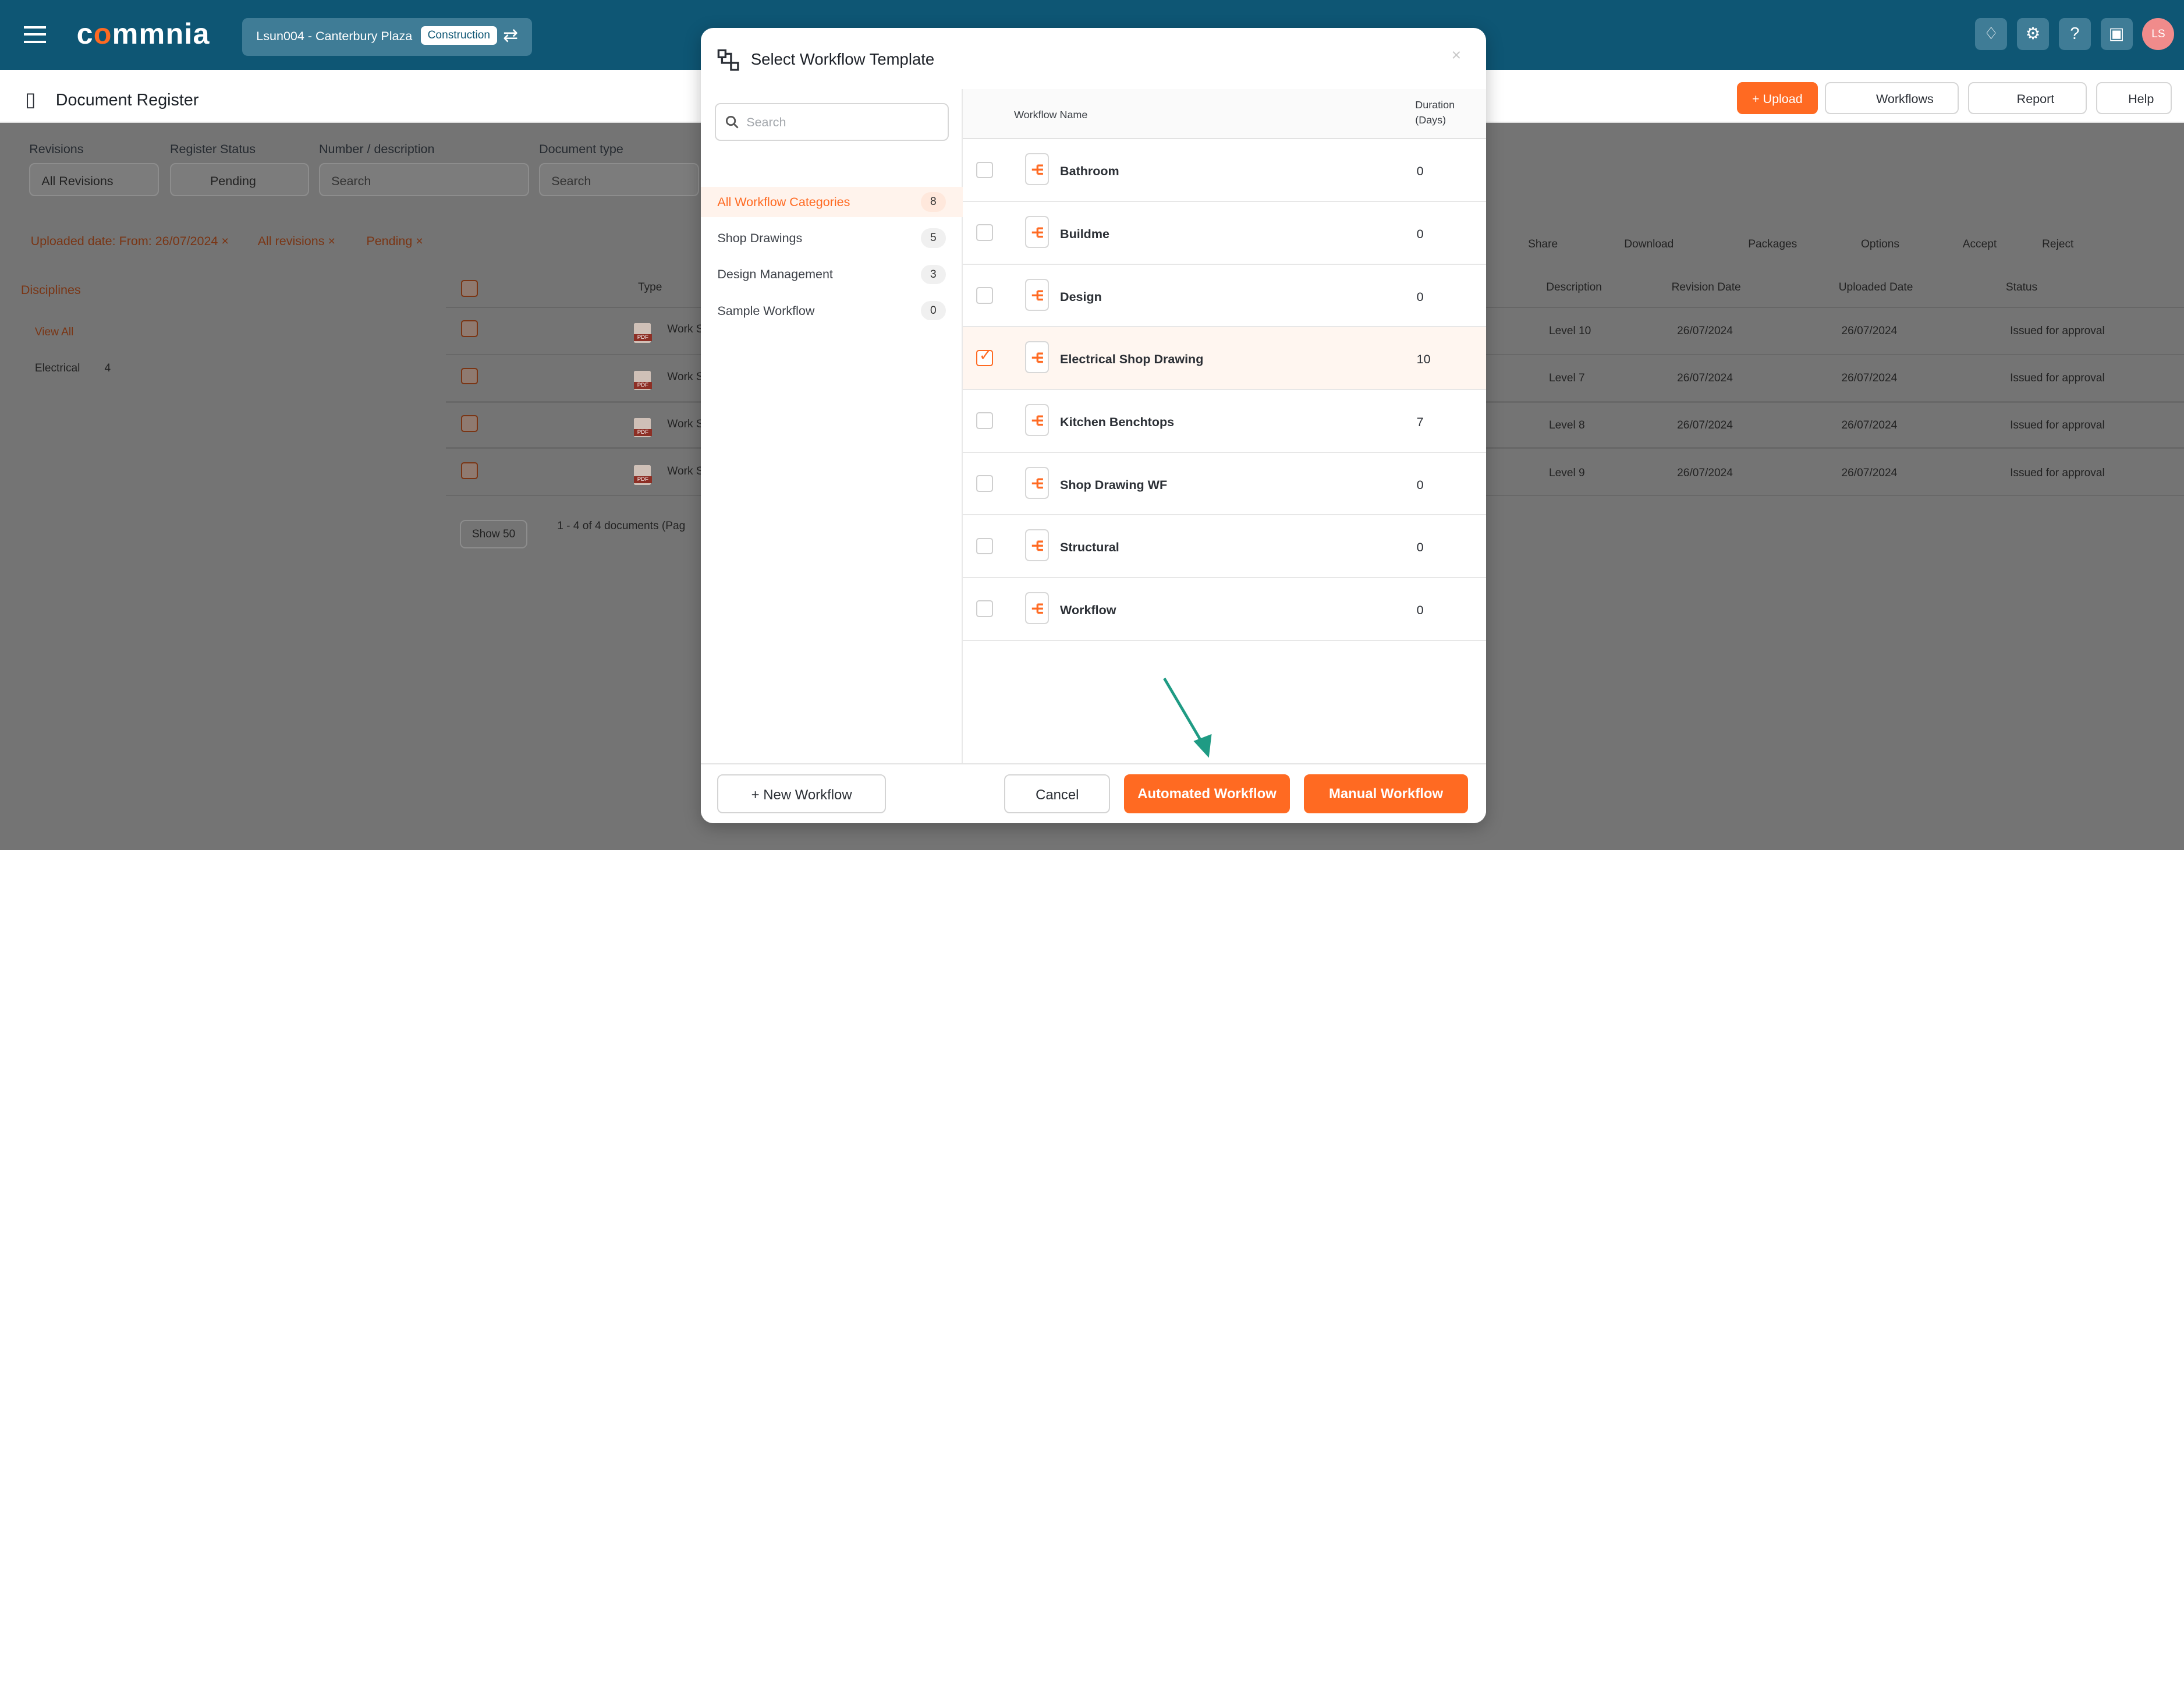 The image size is (2184, 1700). I want to click on workflow-row-kitchen-benchtops: Kitchen Benchtops 7, so click(1224, 421).